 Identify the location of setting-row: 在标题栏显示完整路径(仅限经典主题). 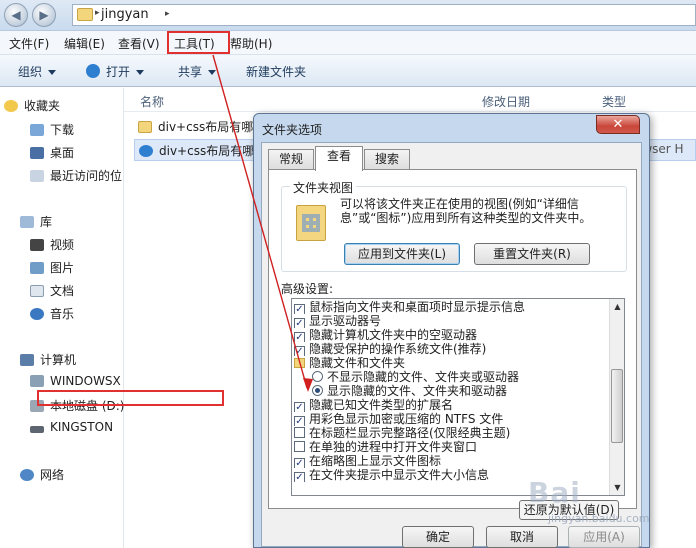
(451, 433).